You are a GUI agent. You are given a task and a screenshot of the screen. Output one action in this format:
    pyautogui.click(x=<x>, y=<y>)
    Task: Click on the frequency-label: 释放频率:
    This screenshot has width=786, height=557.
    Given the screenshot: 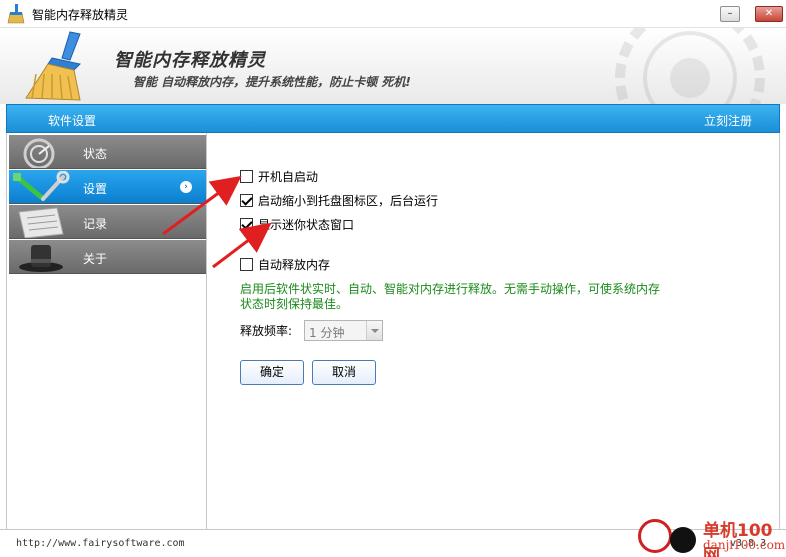 What is the action you would take?
    pyautogui.click(x=266, y=331)
    